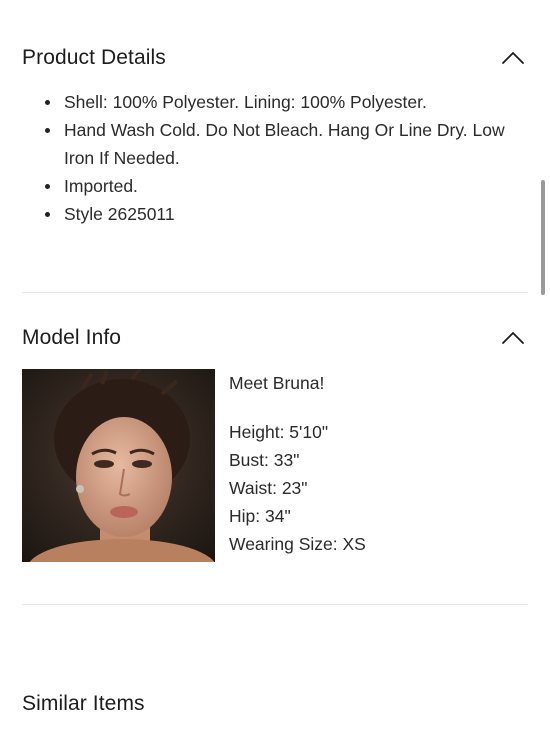 The width and height of the screenshot is (550, 733). What do you see at coordinates (72, 337) in the screenshot?
I see `model-info-title: Model Info` at bounding box center [72, 337].